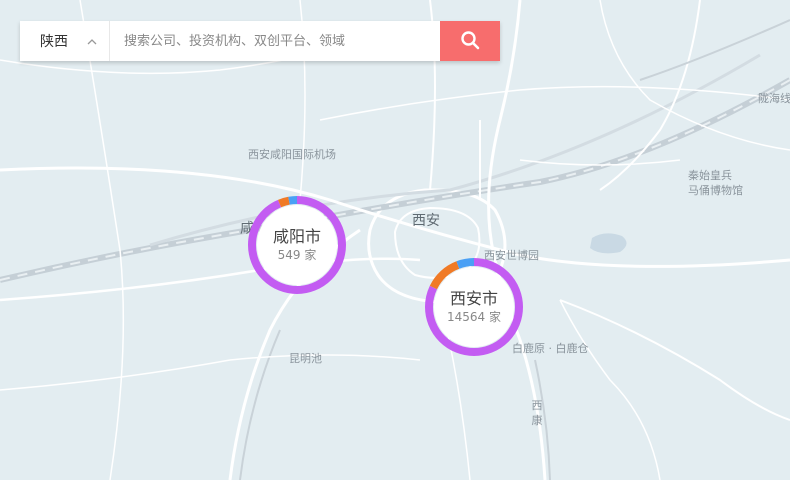  I want to click on search-icon, so click(470, 41).